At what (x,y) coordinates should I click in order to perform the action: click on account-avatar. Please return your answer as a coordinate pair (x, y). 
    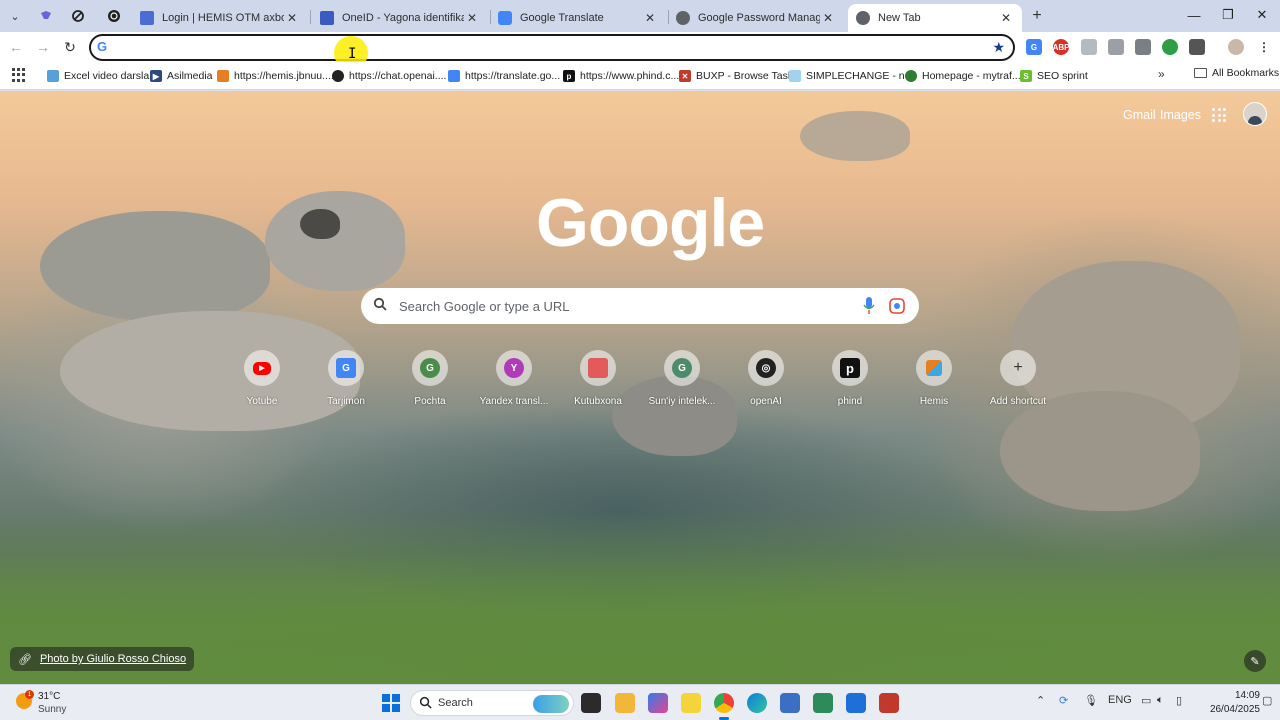
    Looking at the image, I should click on (1255, 114).